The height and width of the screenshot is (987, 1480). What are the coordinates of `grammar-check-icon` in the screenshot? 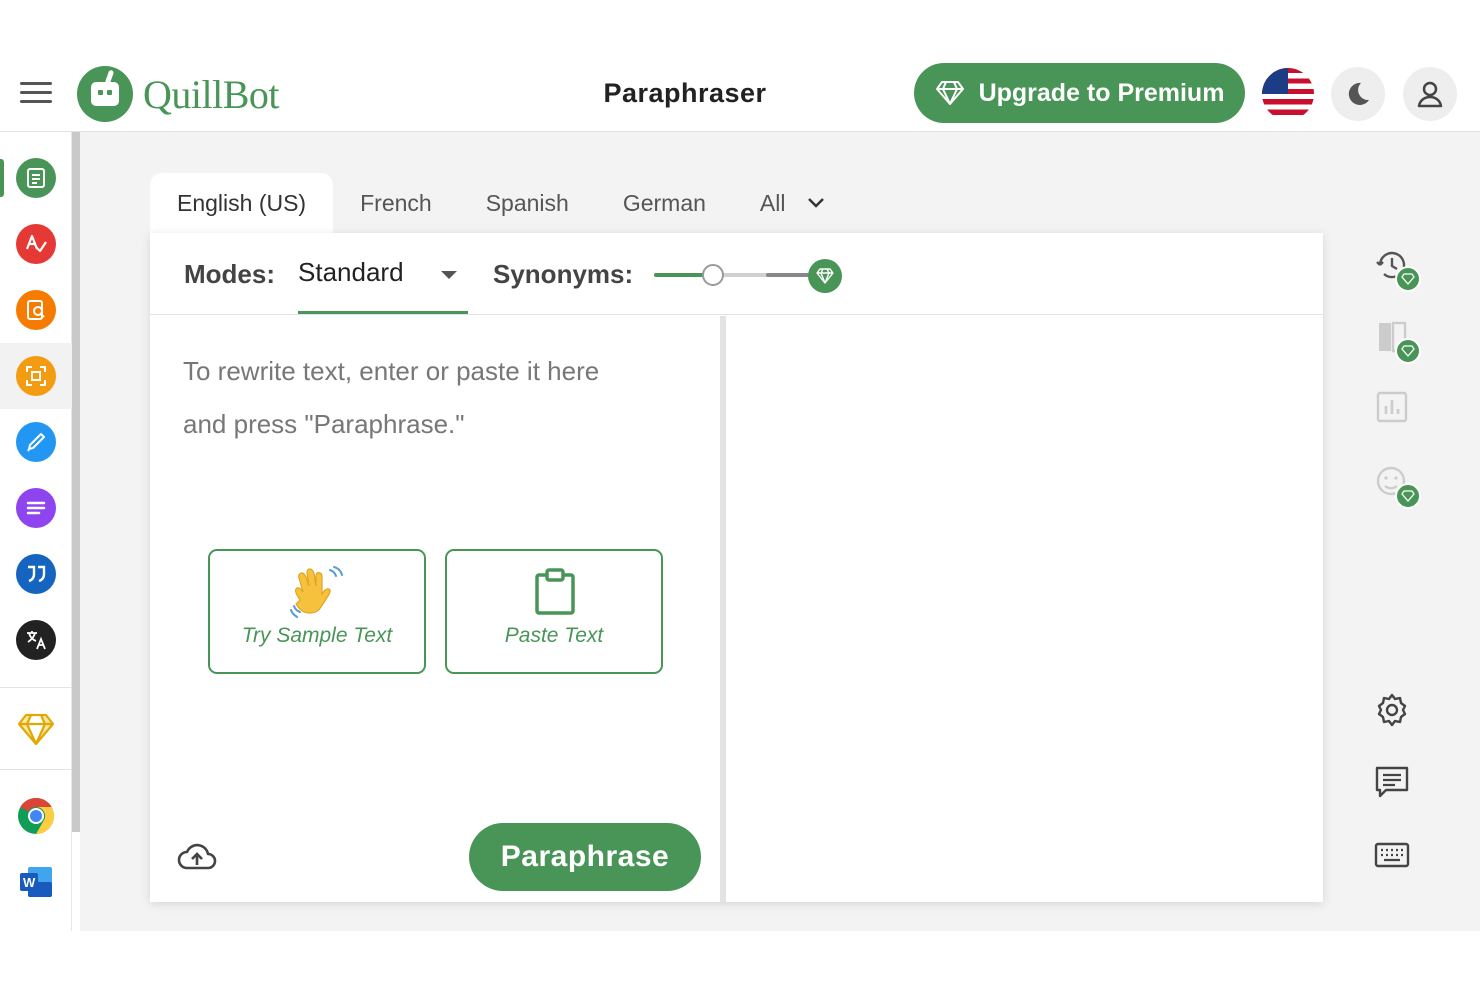 It's located at (36, 244).